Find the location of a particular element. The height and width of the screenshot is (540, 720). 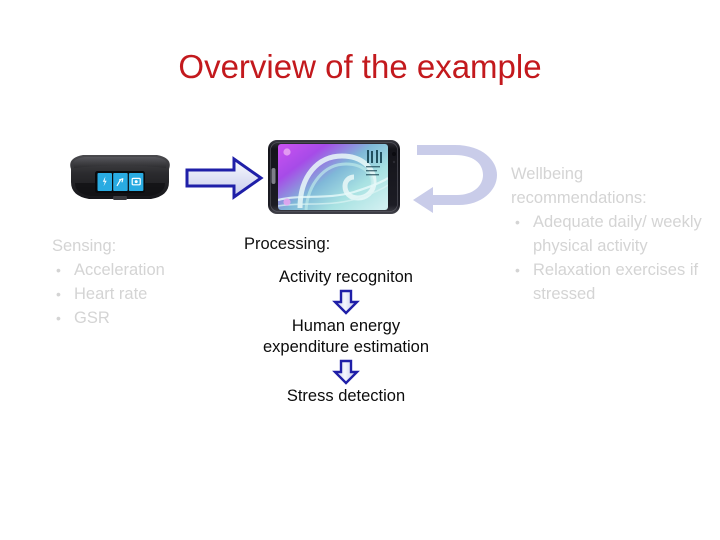

smartphone-image is located at coordinates (334, 177).